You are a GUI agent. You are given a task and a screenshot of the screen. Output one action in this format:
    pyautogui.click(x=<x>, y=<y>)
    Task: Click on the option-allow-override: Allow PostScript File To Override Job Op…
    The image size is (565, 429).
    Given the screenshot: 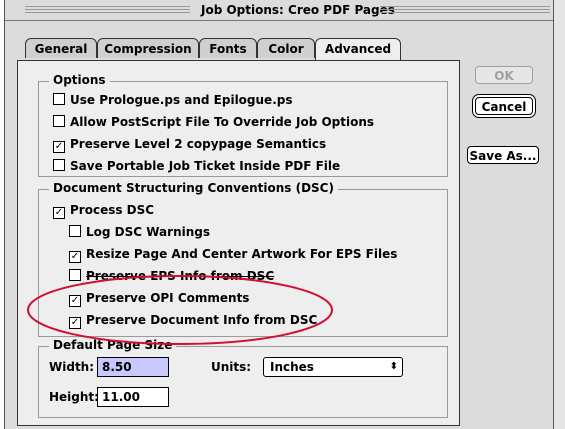 What is the action you would take?
    pyautogui.click(x=213, y=122)
    